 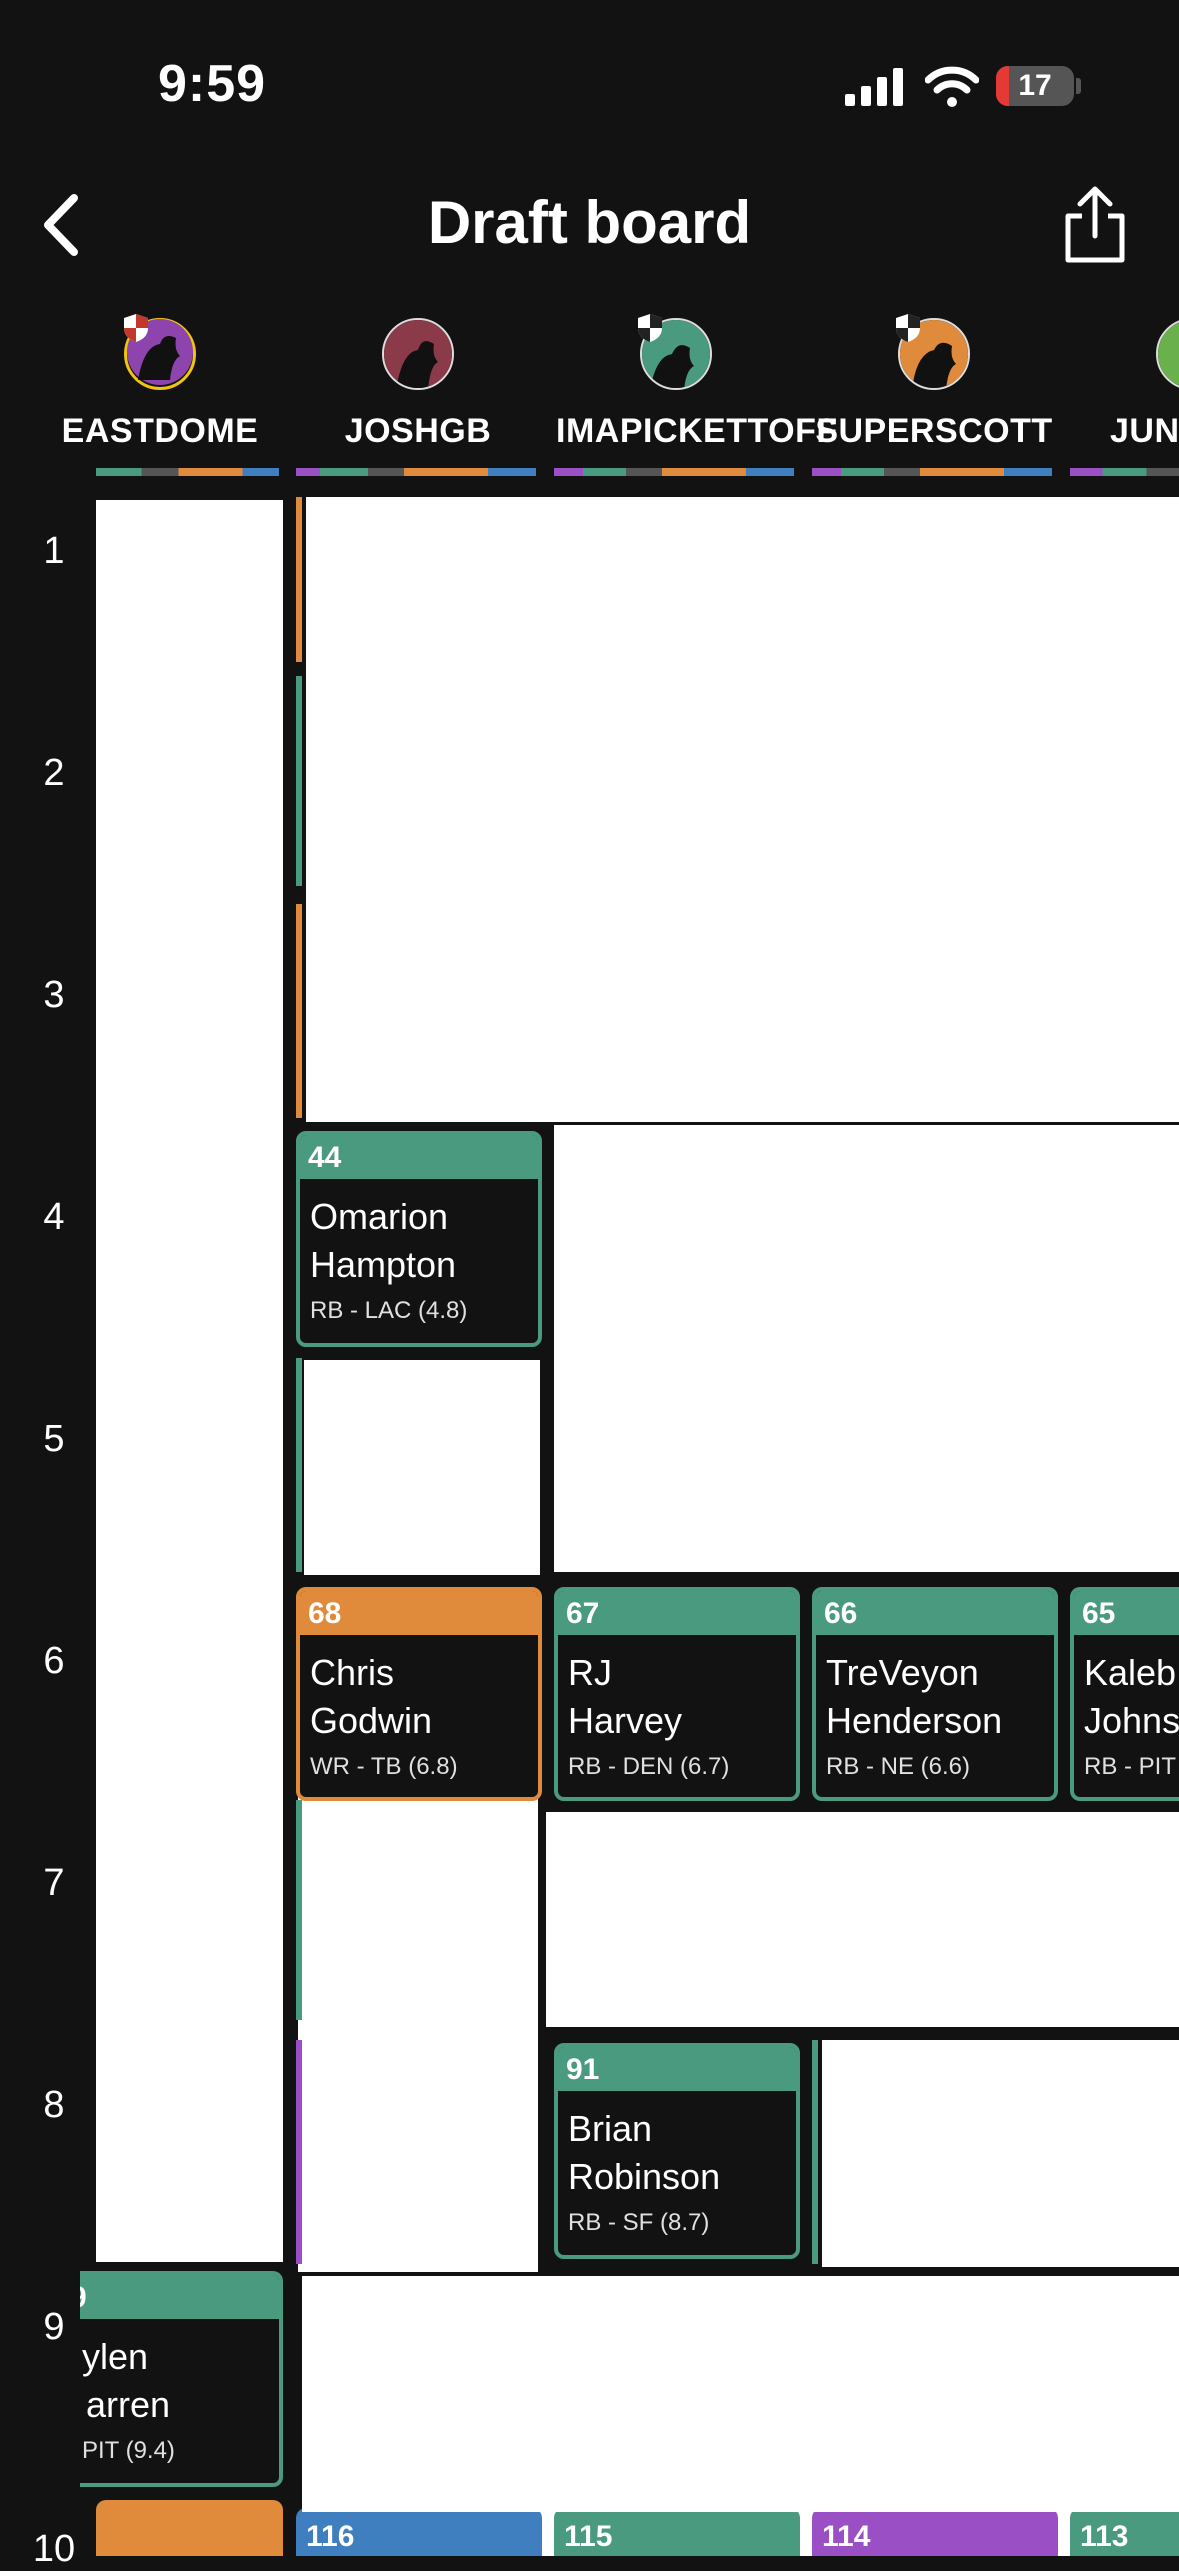 What do you see at coordinates (588, 2536) in the screenshot?
I see `pick-number: 115` at bounding box center [588, 2536].